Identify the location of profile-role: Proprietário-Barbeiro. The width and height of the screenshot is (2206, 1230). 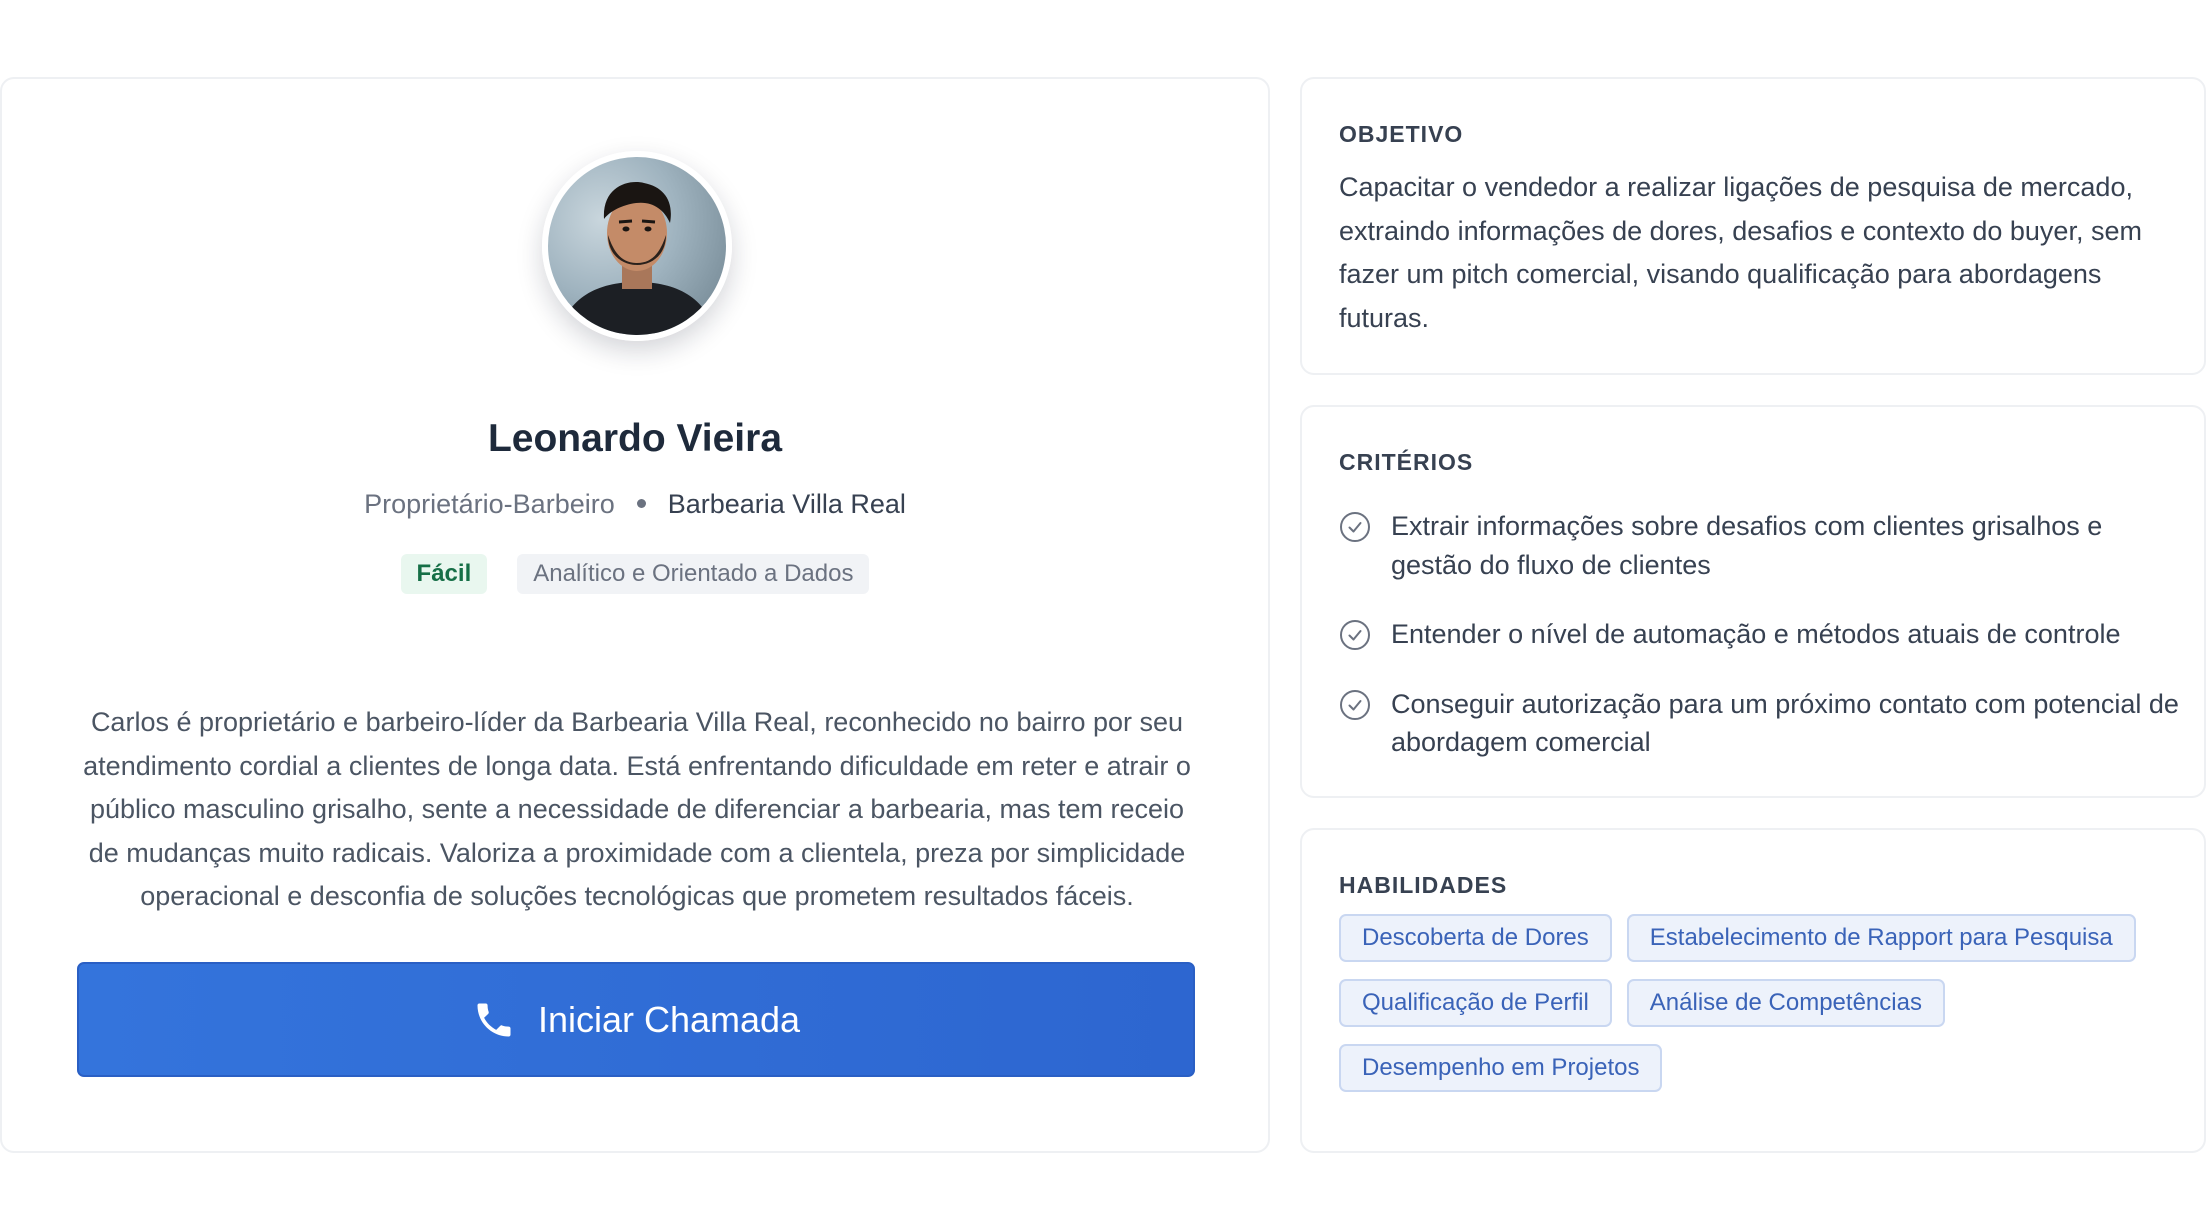
(489, 504).